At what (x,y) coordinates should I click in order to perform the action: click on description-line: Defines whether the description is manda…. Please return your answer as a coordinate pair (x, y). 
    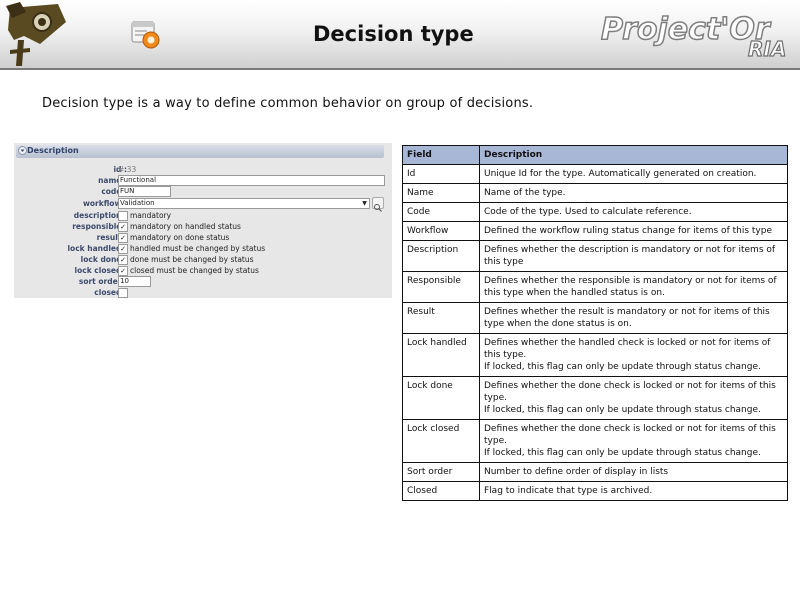
    Looking at the image, I should click on (630, 256).